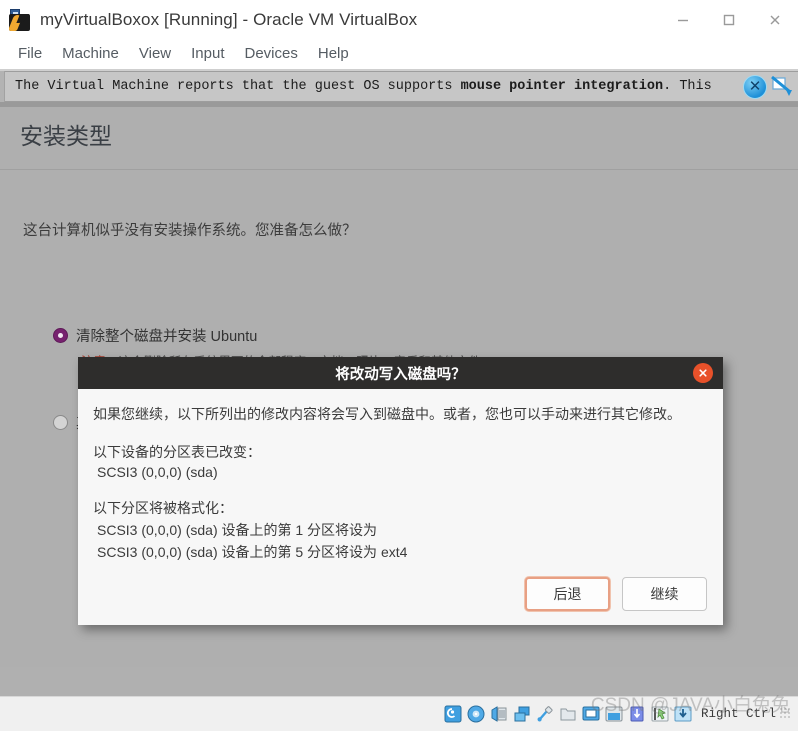 This screenshot has height=731, width=798. I want to click on dialog-title: 将改动写入磁盘吗？, so click(400, 374).